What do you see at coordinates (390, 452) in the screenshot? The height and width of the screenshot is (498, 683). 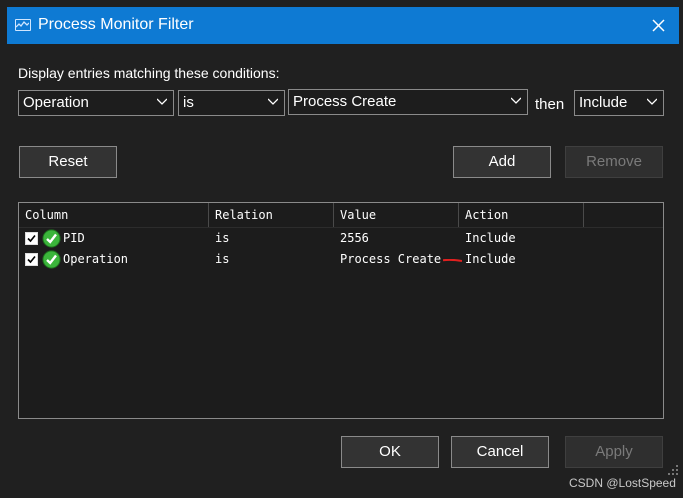 I see `ok-button: OK` at bounding box center [390, 452].